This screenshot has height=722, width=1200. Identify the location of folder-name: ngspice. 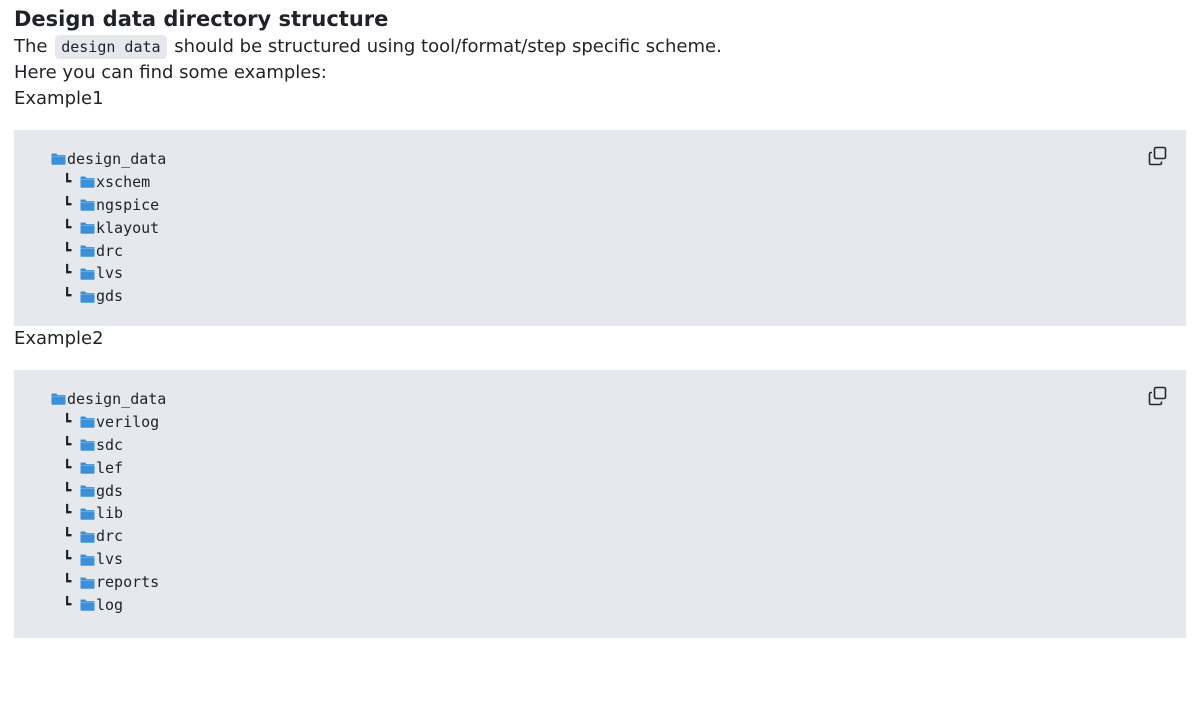
(128, 204).